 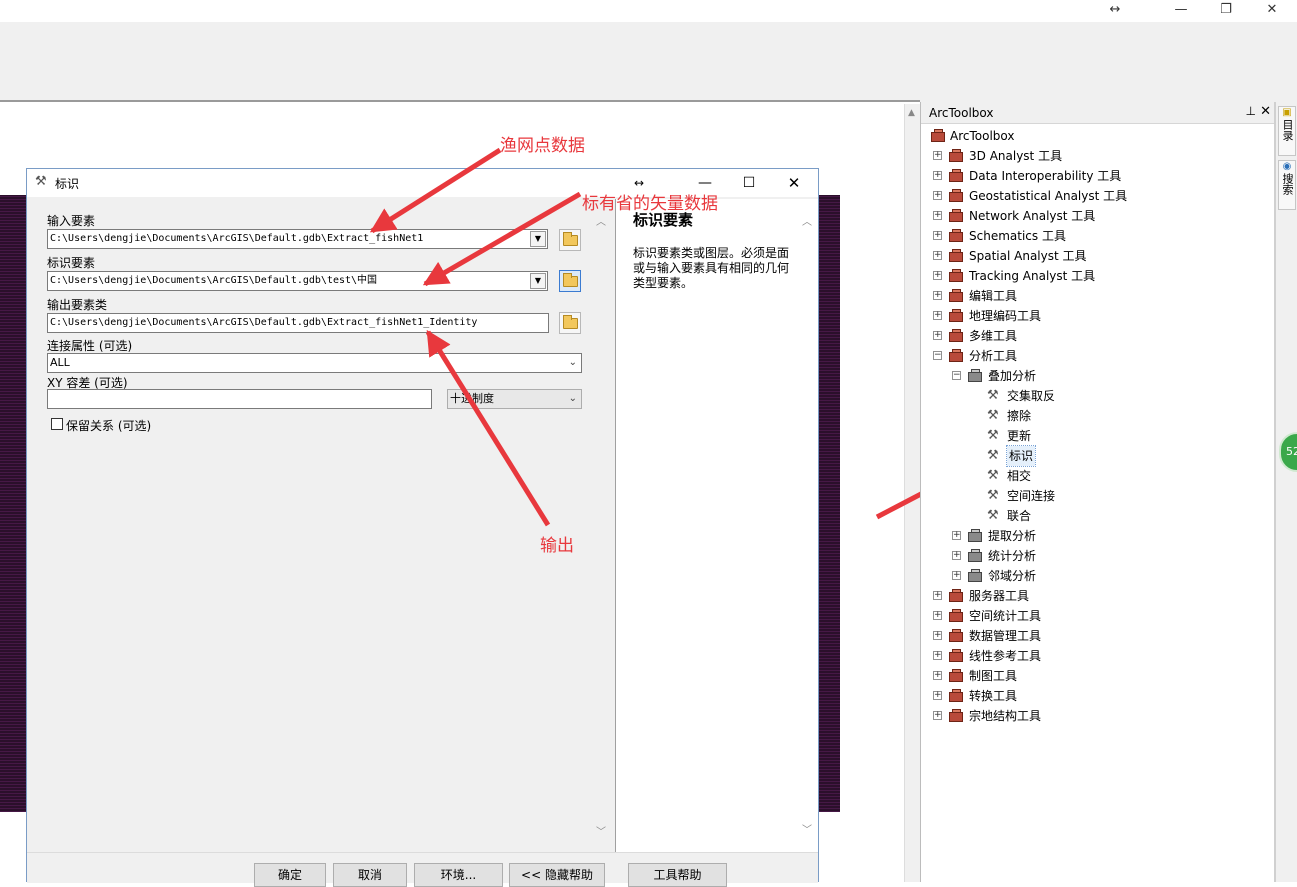 I want to click on toolset-item: + 提取分析, so click(x=1099, y=536).